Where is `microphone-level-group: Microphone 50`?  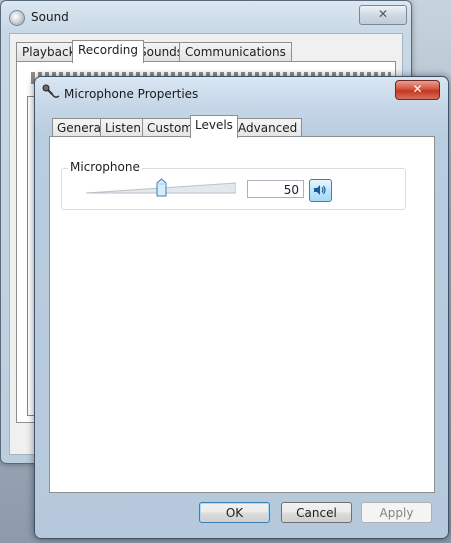
microphone-level-group: Microphone 50 is located at coordinates (233, 185).